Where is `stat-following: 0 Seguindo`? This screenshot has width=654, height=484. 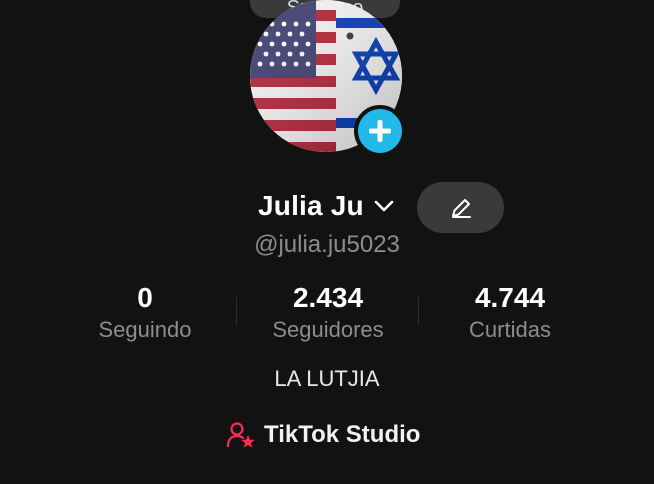
stat-following: 0 Seguindo is located at coordinates (145, 314).